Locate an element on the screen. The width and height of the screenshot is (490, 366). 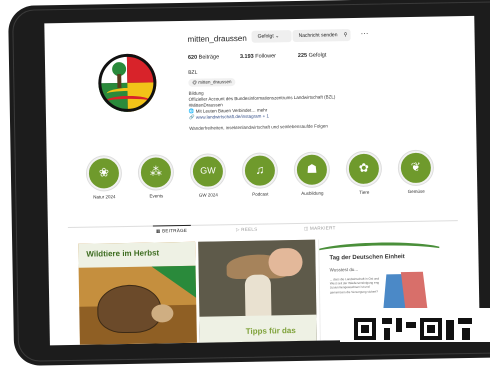
highlight-podcast: ♫ Podcast is located at coordinates (260, 175).